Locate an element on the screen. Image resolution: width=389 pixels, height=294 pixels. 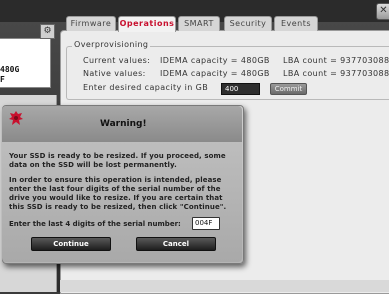
desired-capacity-label: Enter desired capacity in GB is located at coordinates (146, 87).